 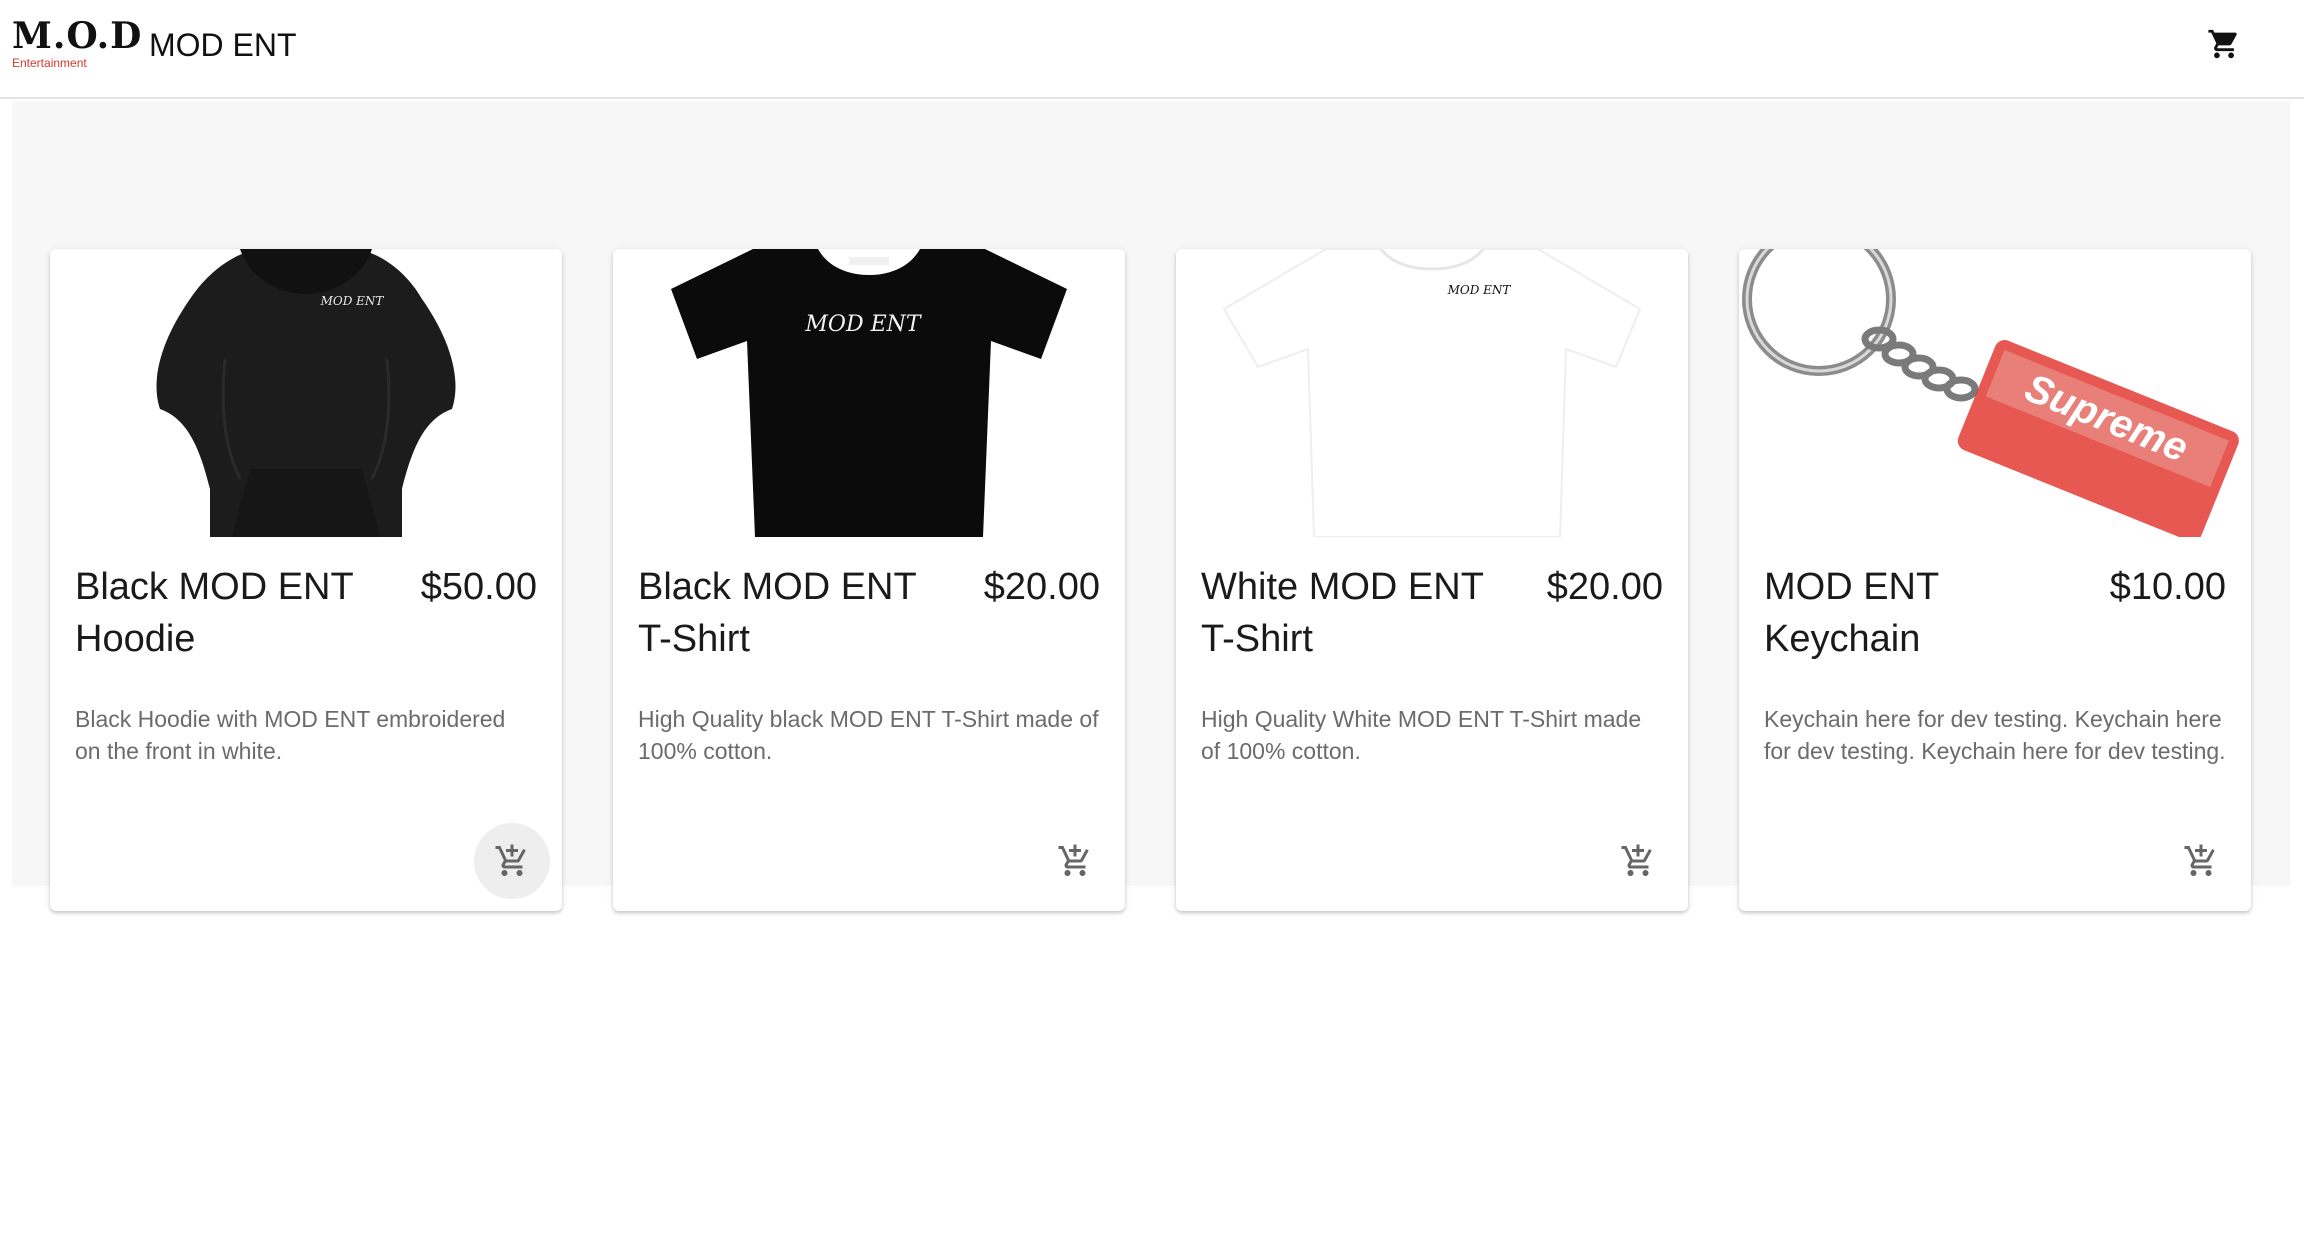 I want to click on shopping-cart-icon, so click(x=2222, y=44).